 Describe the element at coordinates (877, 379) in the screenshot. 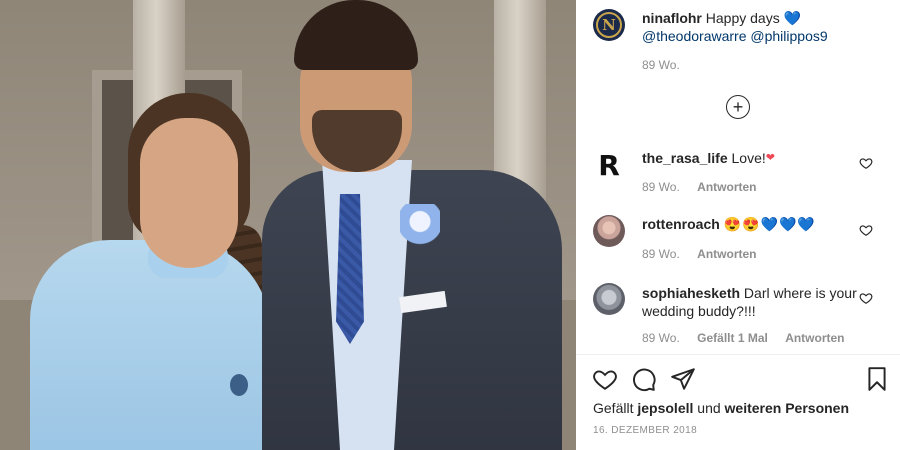

I see `bookmark-icon` at that location.